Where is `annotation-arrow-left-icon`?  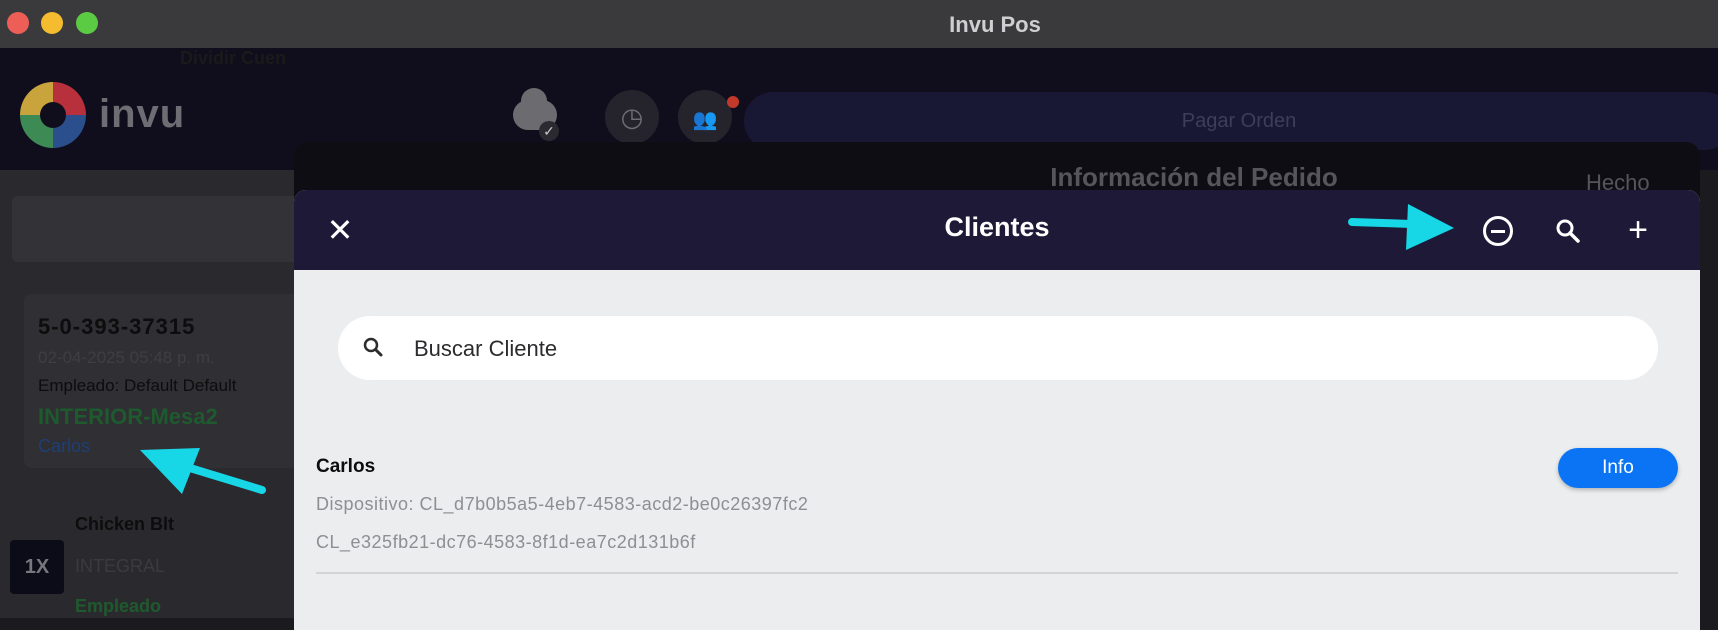 annotation-arrow-left-icon is located at coordinates (203, 471).